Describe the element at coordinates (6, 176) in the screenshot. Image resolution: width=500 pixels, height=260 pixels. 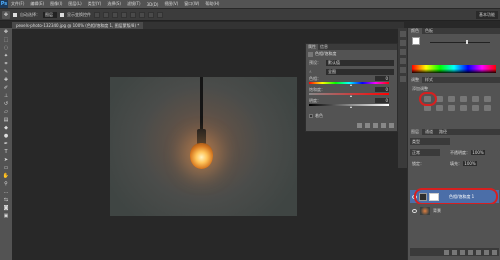
I see `hand-icon: ✋` at that location.